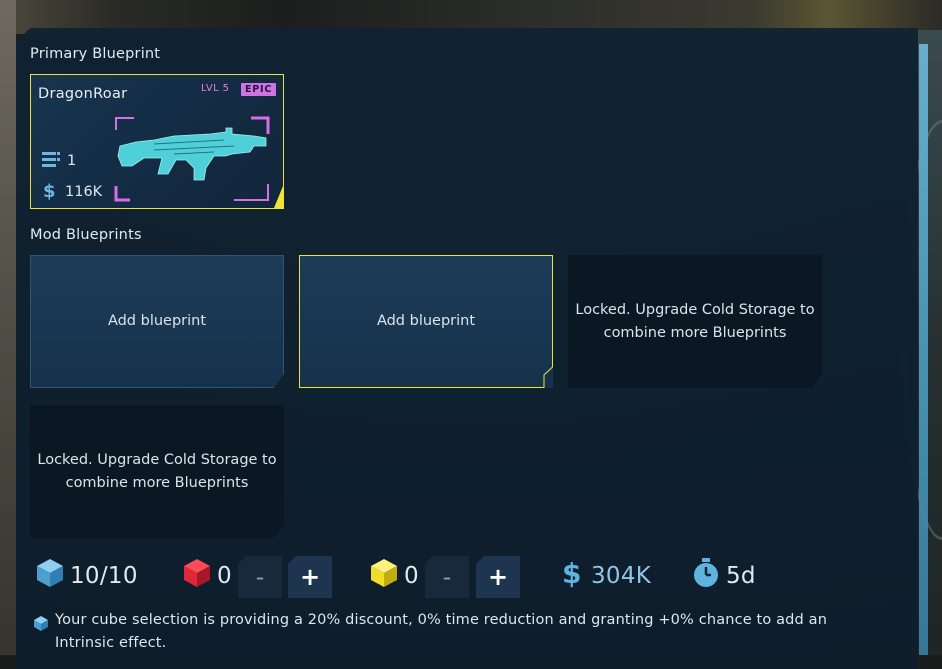 The image size is (942, 669). I want to click on blueprint-value: $ 116K, so click(71, 192).